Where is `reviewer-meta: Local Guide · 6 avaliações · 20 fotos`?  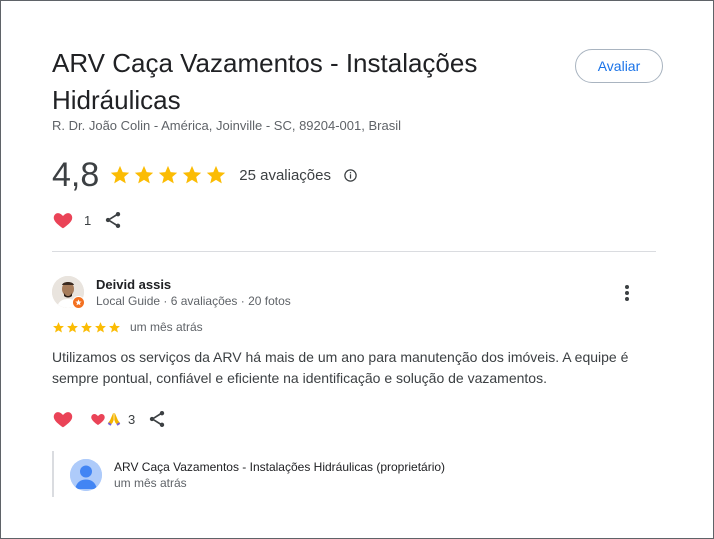 reviewer-meta: Local Guide · 6 avaliações · 20 fotos is located at coordinates (193, 301).